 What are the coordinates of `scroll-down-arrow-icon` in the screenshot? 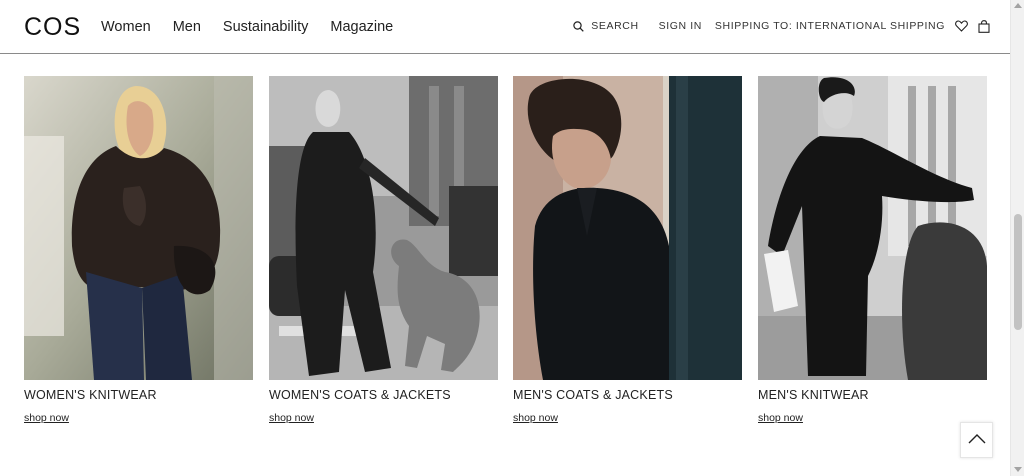 It's located at (1018, 469).